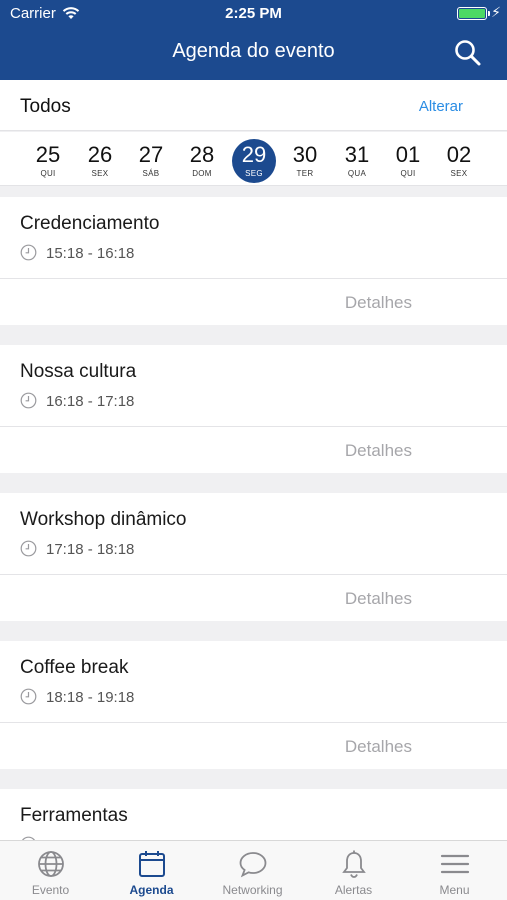 Image resolution: width=507 pixels, height=900 pixels. What do you see at coordinates (357, 154) in the screenshot?
I see `date-day: 31` at bounding box center [357, 154].